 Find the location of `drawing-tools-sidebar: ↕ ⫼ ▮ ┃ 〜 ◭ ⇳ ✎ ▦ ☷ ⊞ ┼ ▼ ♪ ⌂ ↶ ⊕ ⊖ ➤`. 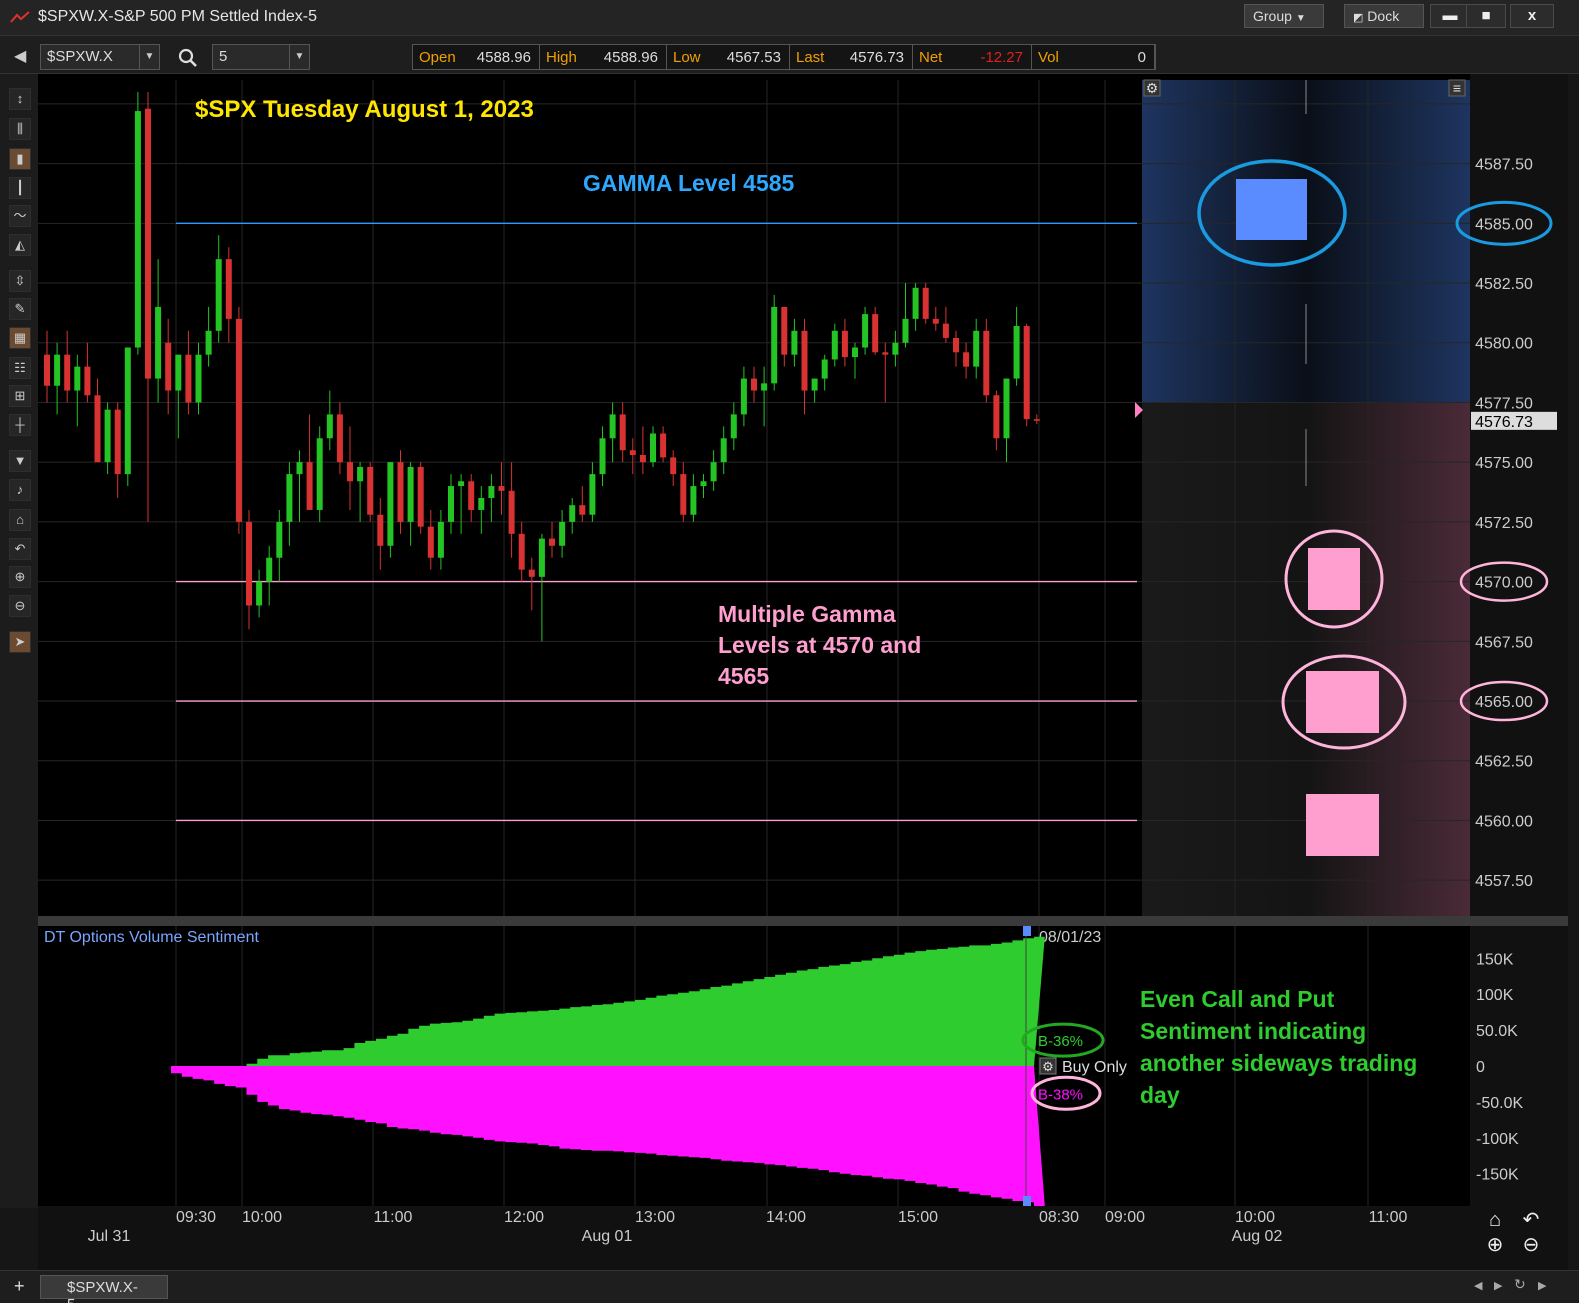

drawing-tools-sidebar: ↕ ⫼ ▮ ┃ 〜 ◭ ⇳ ✎ ▦ ☷ ⊞ ┼ ▼ ♪ ⌂ ↶ ⊕ ⊖ ➤ is located at coordinates (19, 641).